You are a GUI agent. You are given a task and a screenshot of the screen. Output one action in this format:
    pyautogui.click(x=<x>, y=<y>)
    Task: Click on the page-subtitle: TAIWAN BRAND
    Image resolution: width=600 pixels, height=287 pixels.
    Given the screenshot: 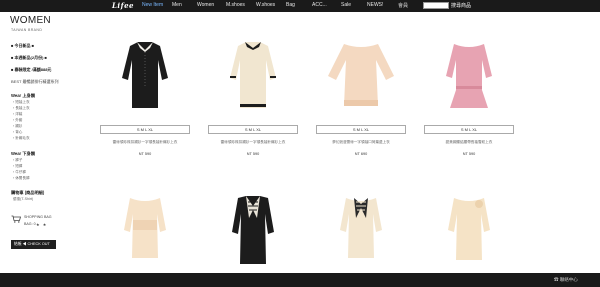 What is the action you would take?
    pyautogui.click(x=27, y=30)
    